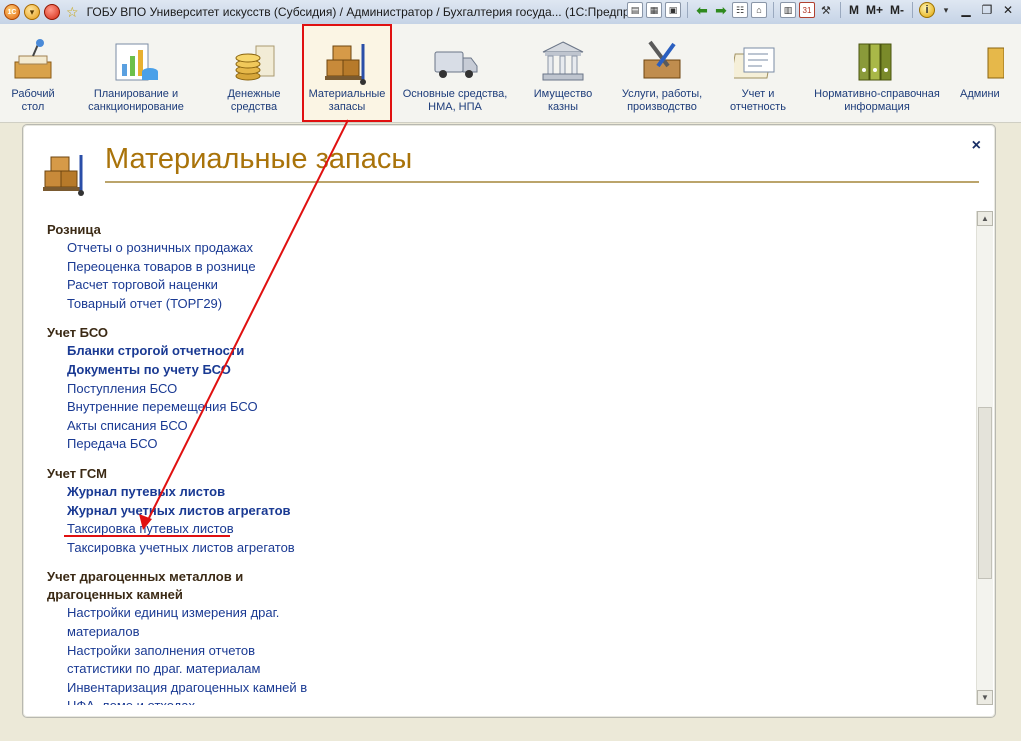  Describe the element at coordinates (976, 146) in the screenshot. I see `close-icon: ×` at that location.